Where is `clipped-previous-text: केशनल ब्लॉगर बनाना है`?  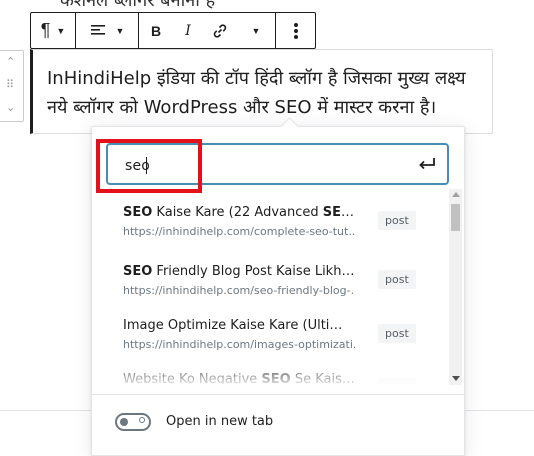 clipped-previous-text: केशनल ब्लॉगर बनाना है is located at coordinates (138, 5).